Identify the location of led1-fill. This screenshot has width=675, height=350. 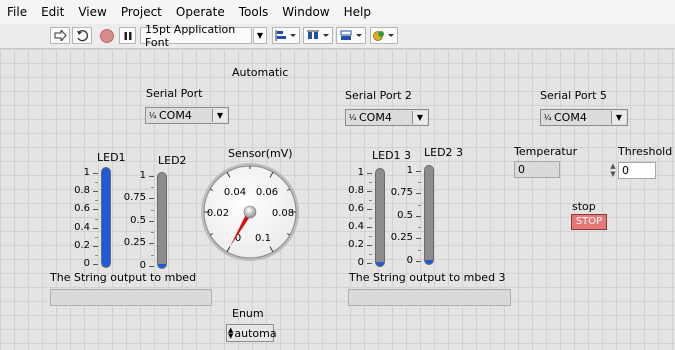
(106, 217).